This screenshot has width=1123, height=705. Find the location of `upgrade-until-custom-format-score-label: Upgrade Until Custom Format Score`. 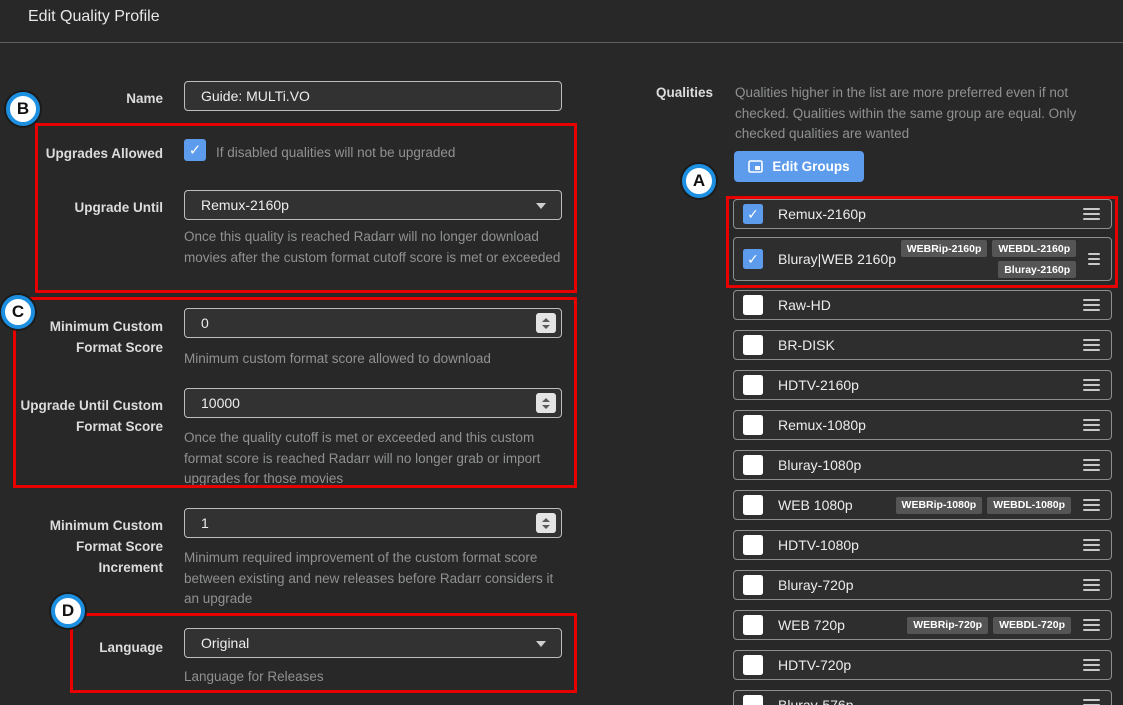

upgrade-until-custom-format-score-label: Upgrade Until Custom Format Score is located at coordinates (91, 416).